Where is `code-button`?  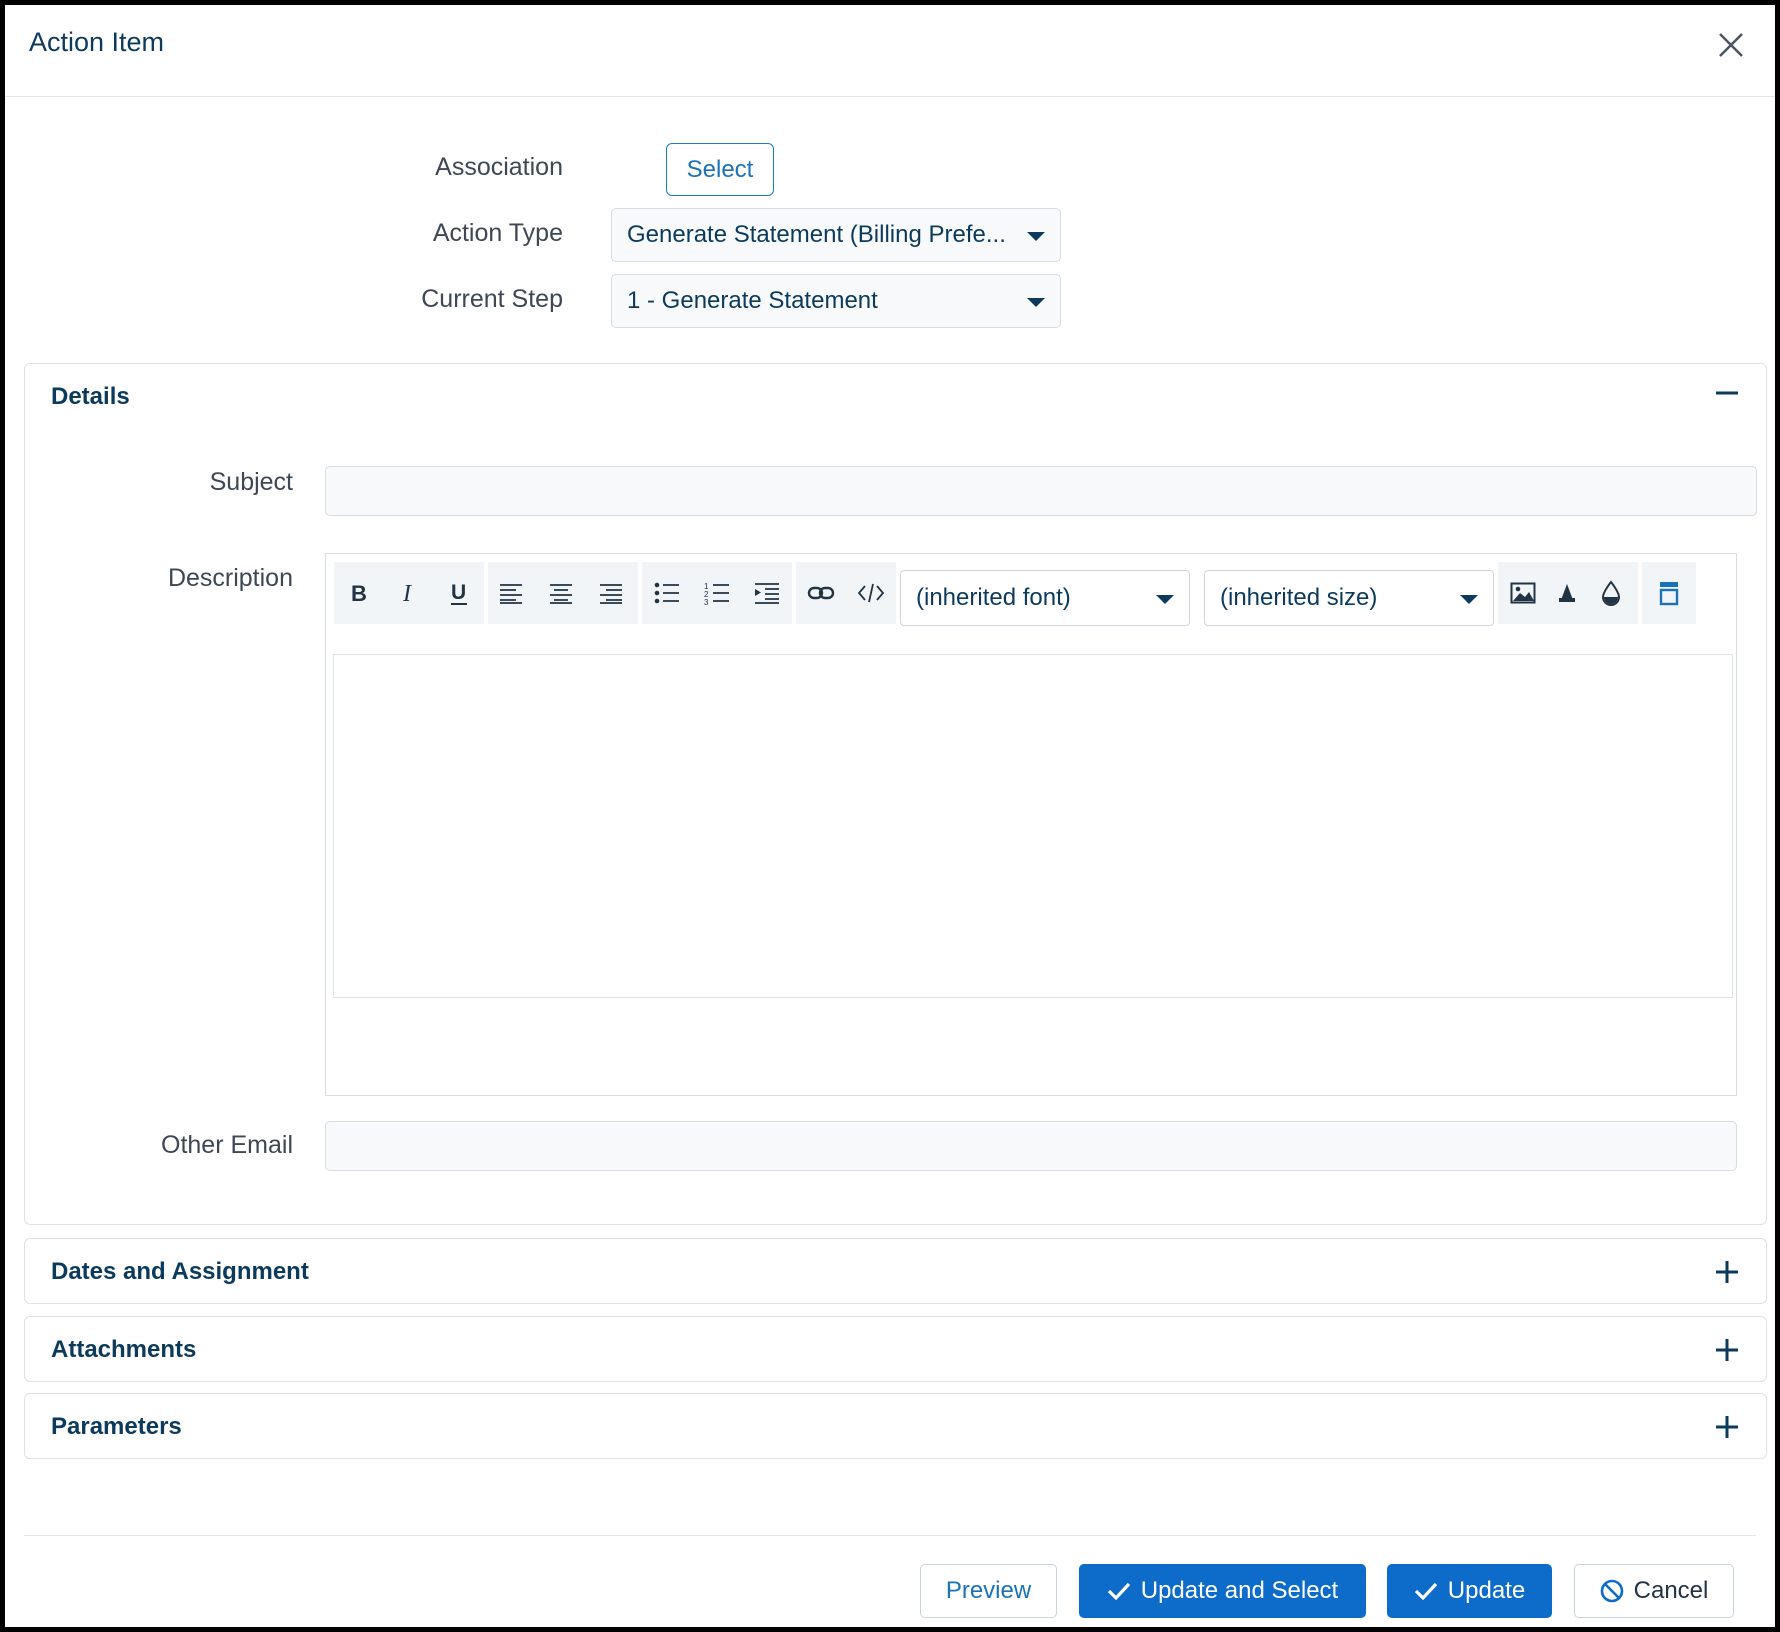
code-button is located at coordinates (871, 593).